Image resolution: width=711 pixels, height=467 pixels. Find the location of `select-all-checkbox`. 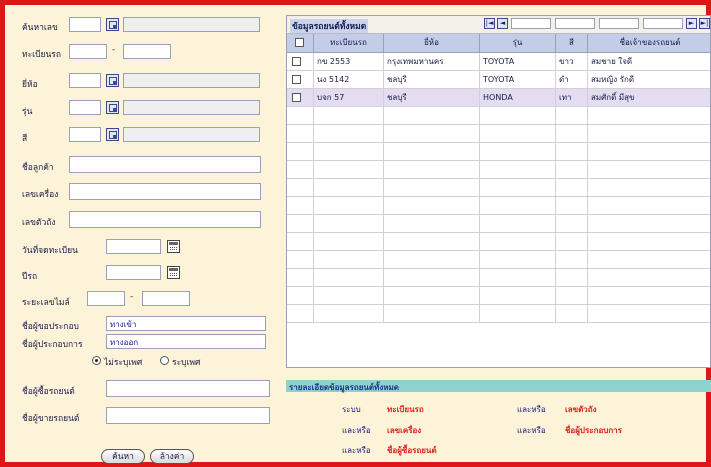

select-all-checkbox is located at coordinates (299, 42).